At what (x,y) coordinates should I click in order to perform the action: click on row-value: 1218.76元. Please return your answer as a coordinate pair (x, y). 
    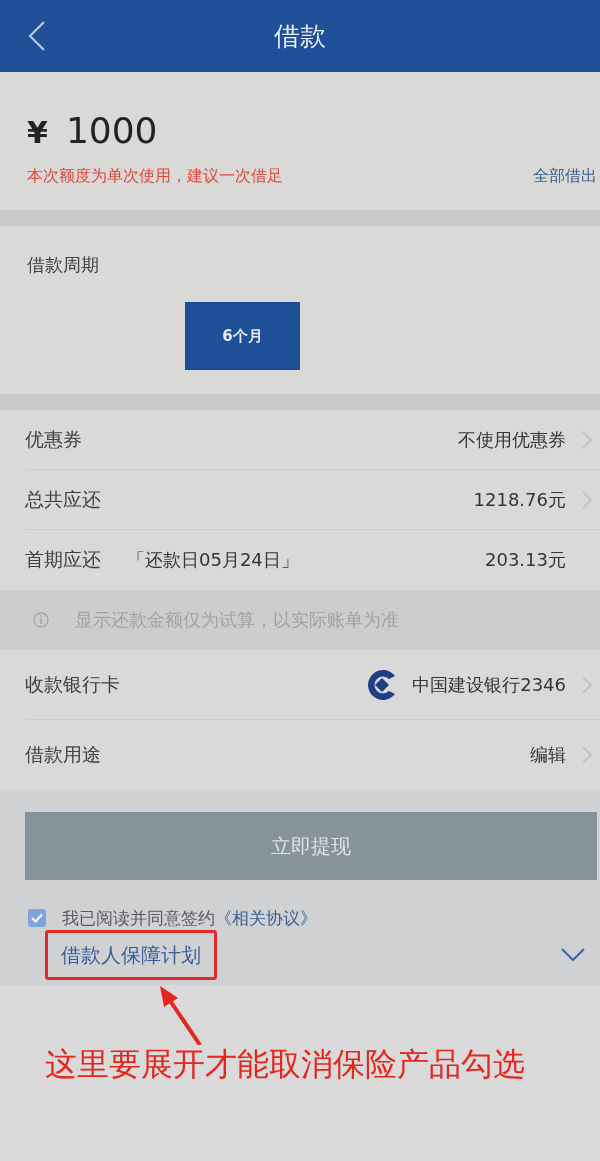
    Looking at the image, I should click on (519, 499).